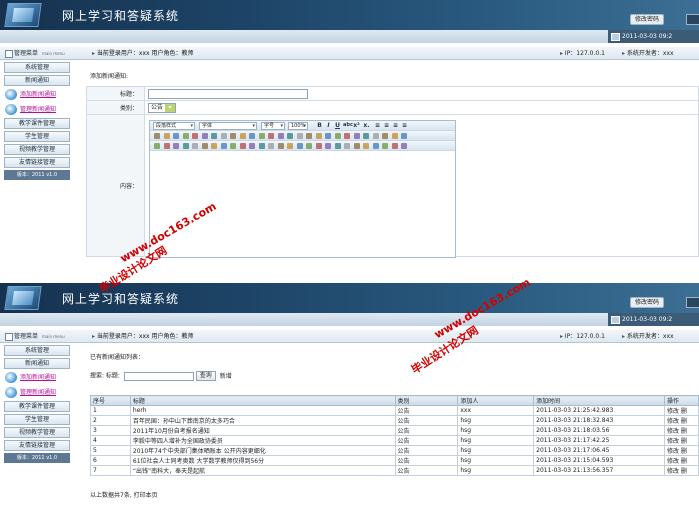  Describe the element at coordinates (328, 125) in the screenshot. I see `italic-icon: I` at that location.